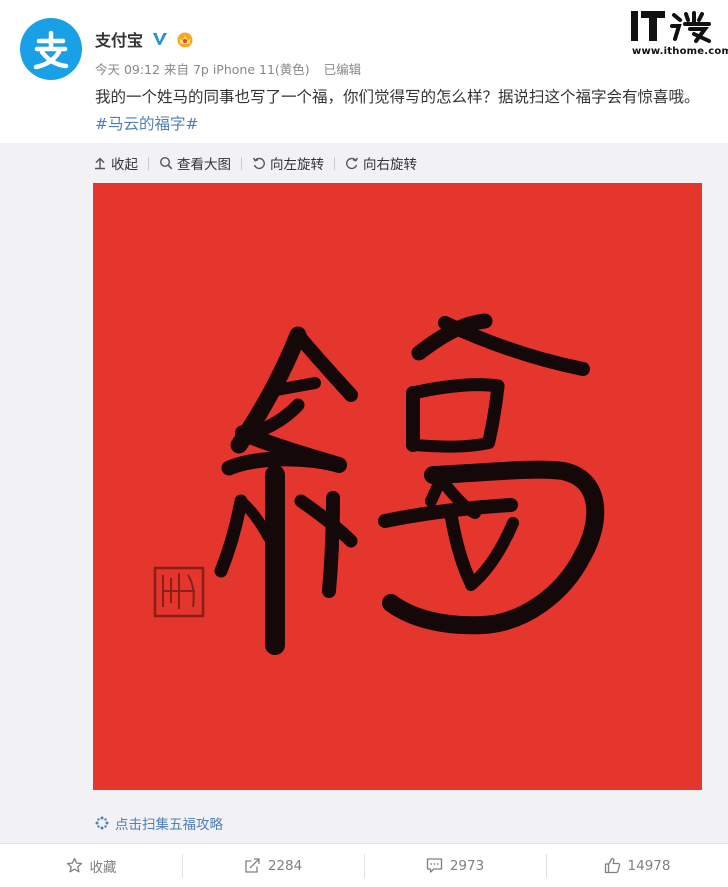 This screenshot has width=728, height=887. Describe the element at coordinates (119, 39) in the screenshot. I see `author-name: 支付宝` at that location.